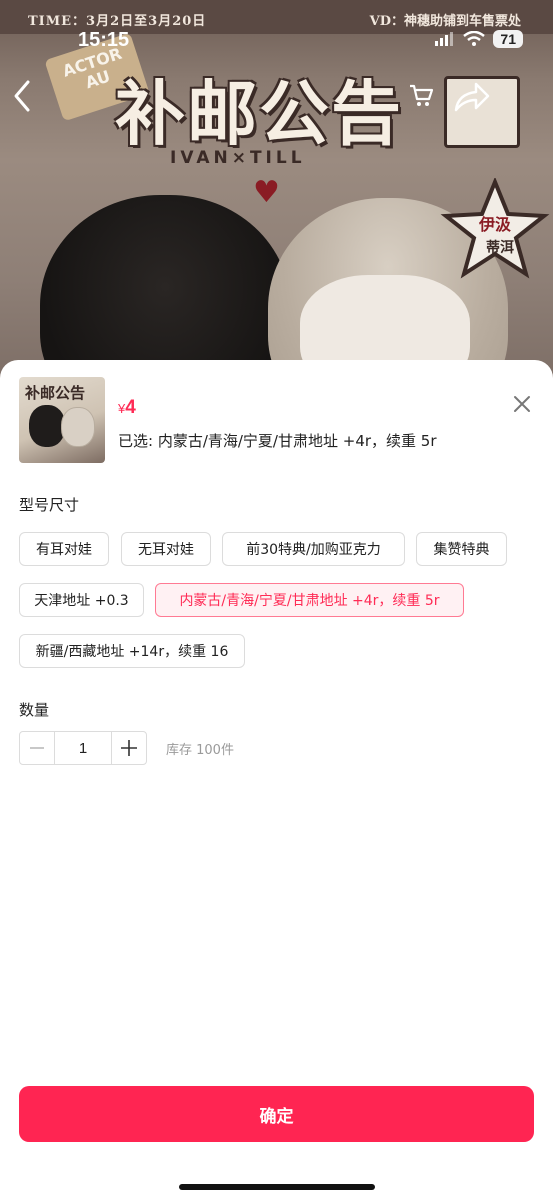  I want to click on banner-title: 补邮公告, so click(259, 113).